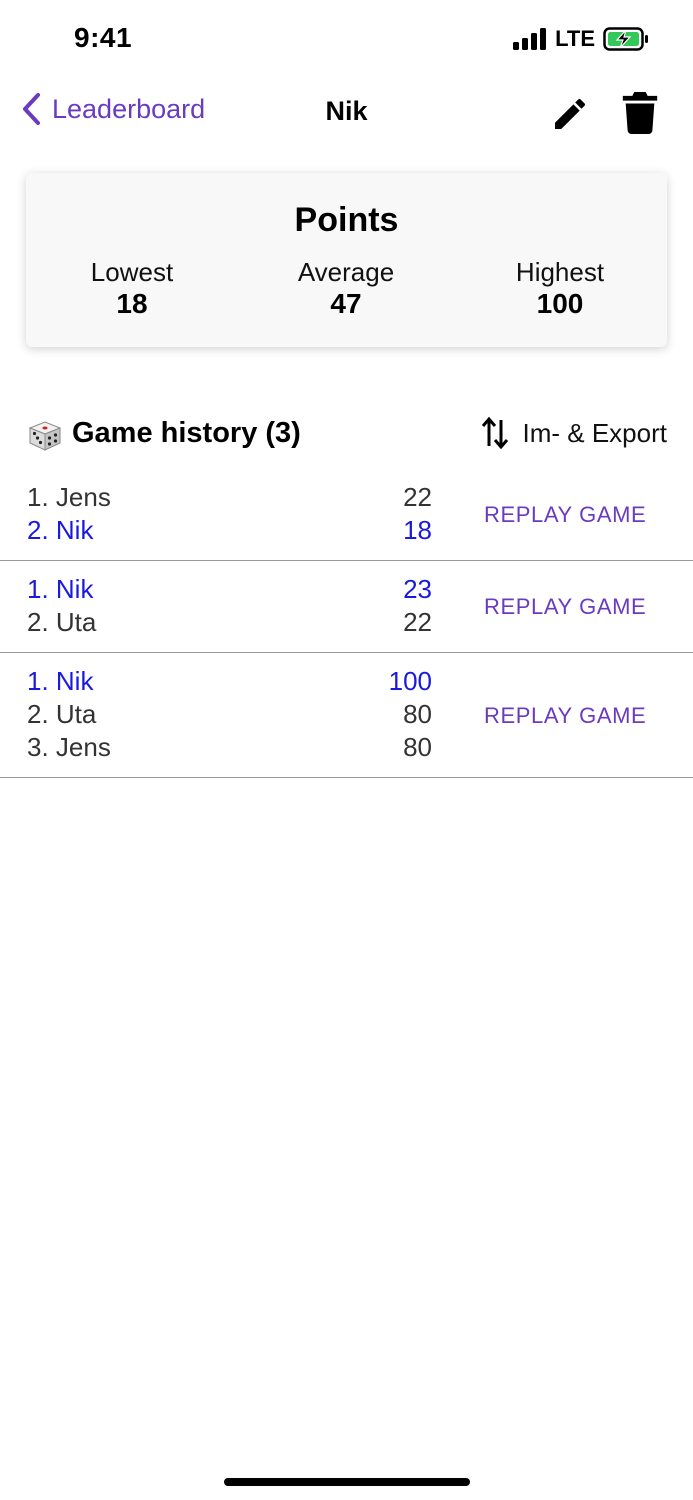 The width and height of the screenshot is (693, 1500). Describe the element at coordinates (229, 530) in the screenshot. I see `player-line-current: 2. Nik 18` at that location.